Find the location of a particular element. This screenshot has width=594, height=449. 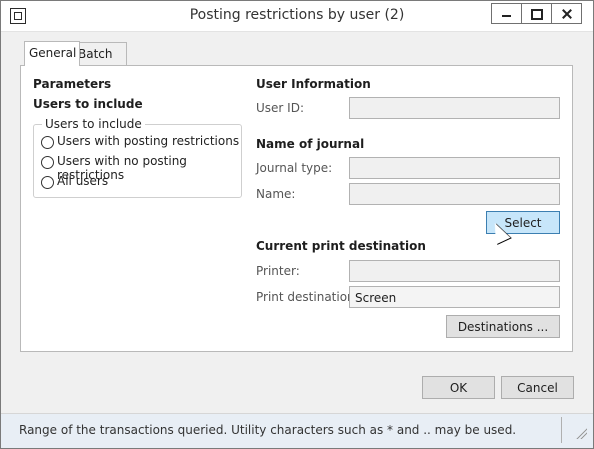

printer-field is located at coordinates (454, 271).